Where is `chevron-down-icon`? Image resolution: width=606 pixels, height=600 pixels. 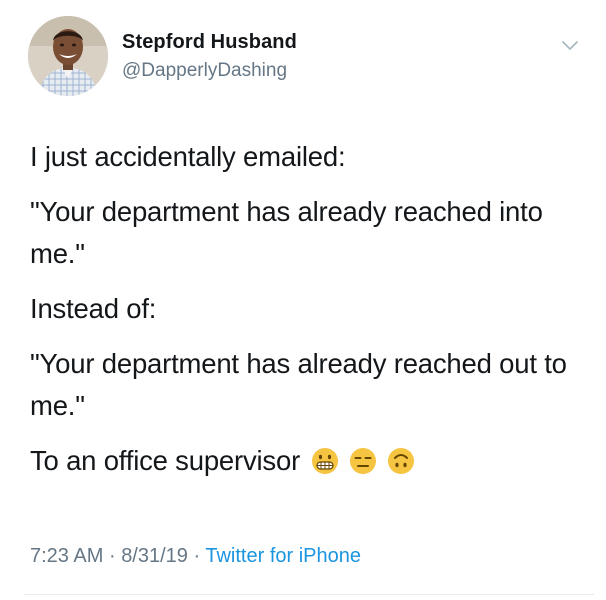 chevron-down-icon is located at coordinates (570, 45).